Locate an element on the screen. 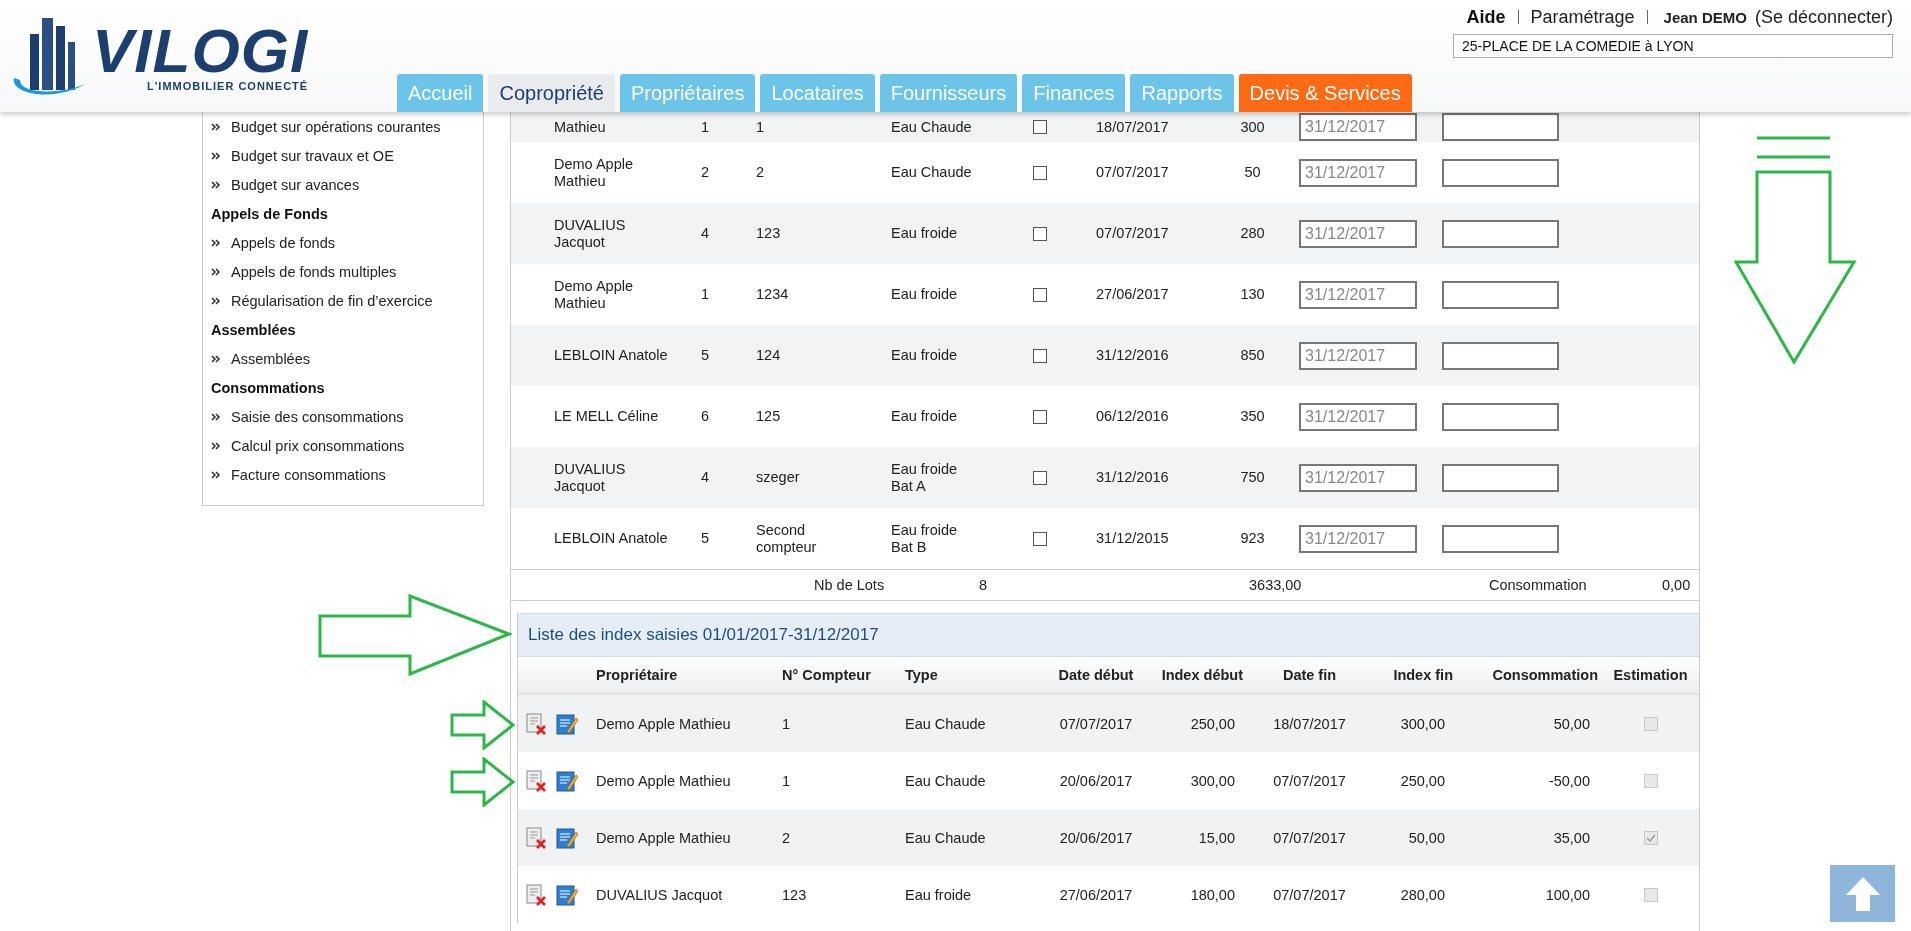 The image size is (1911, 931). logout-link: (Se déconnecter) is located at coordinates (1823, 17).